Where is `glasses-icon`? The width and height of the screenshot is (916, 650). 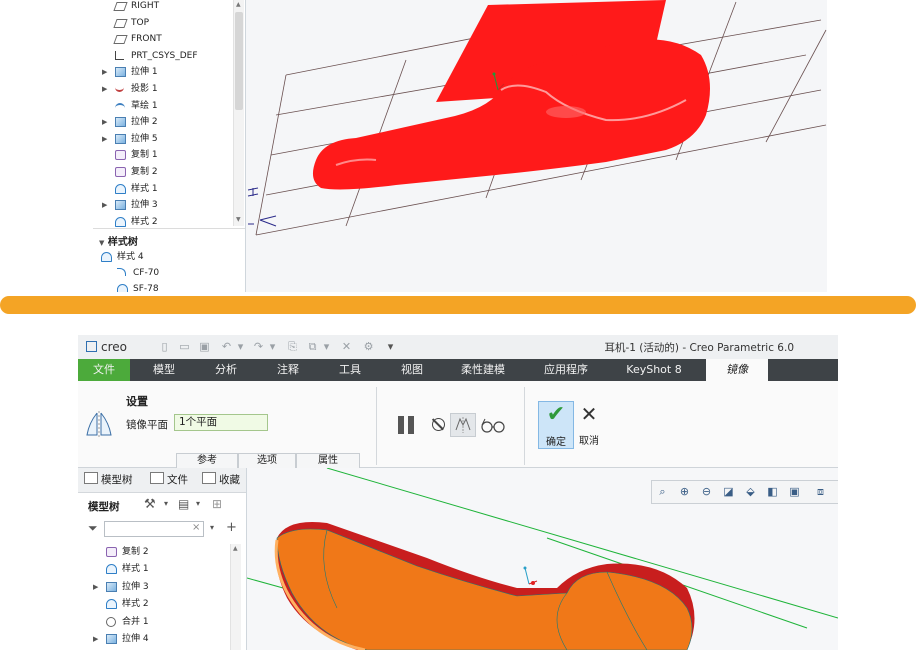
glasses-icon is located at coordinates (493, 425).